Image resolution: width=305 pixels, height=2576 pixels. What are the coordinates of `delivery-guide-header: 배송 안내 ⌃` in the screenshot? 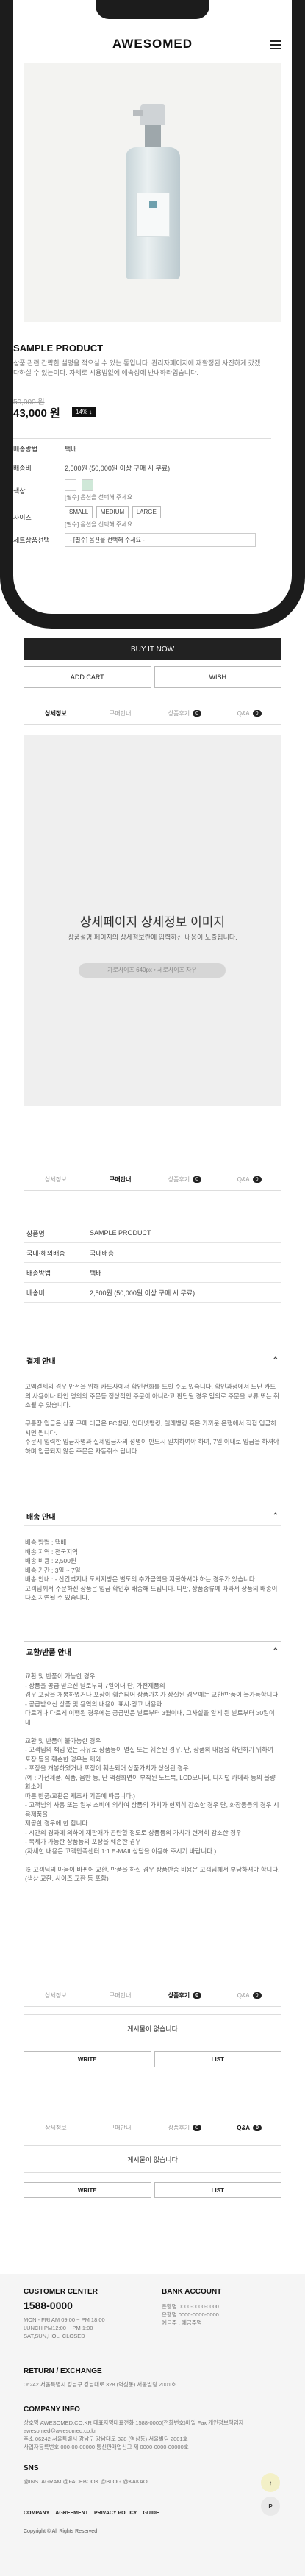 It's located at (152, 1516).